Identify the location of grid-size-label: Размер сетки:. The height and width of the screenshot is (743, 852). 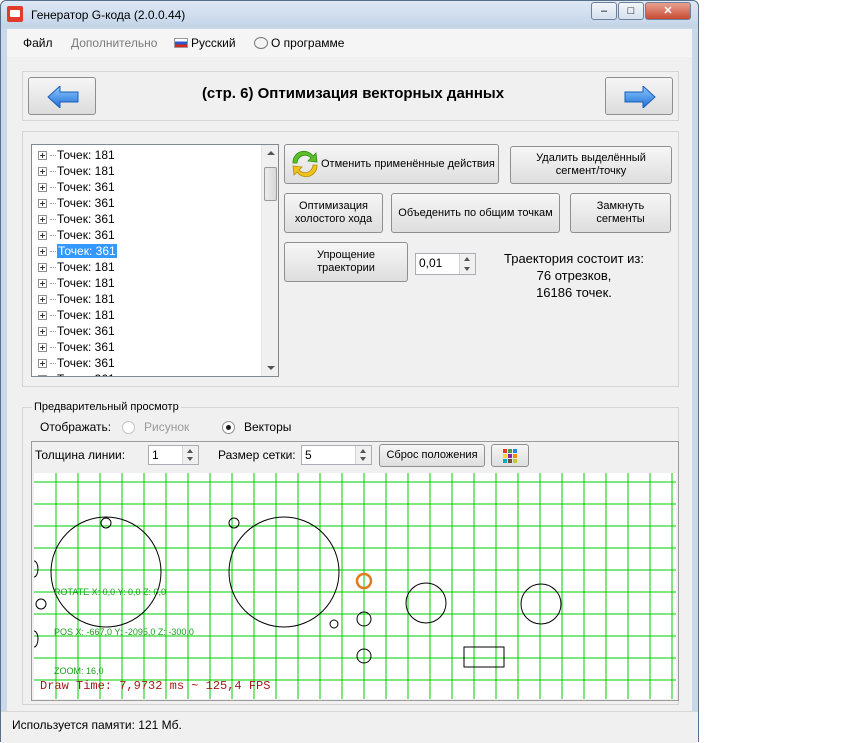
(257, 455).